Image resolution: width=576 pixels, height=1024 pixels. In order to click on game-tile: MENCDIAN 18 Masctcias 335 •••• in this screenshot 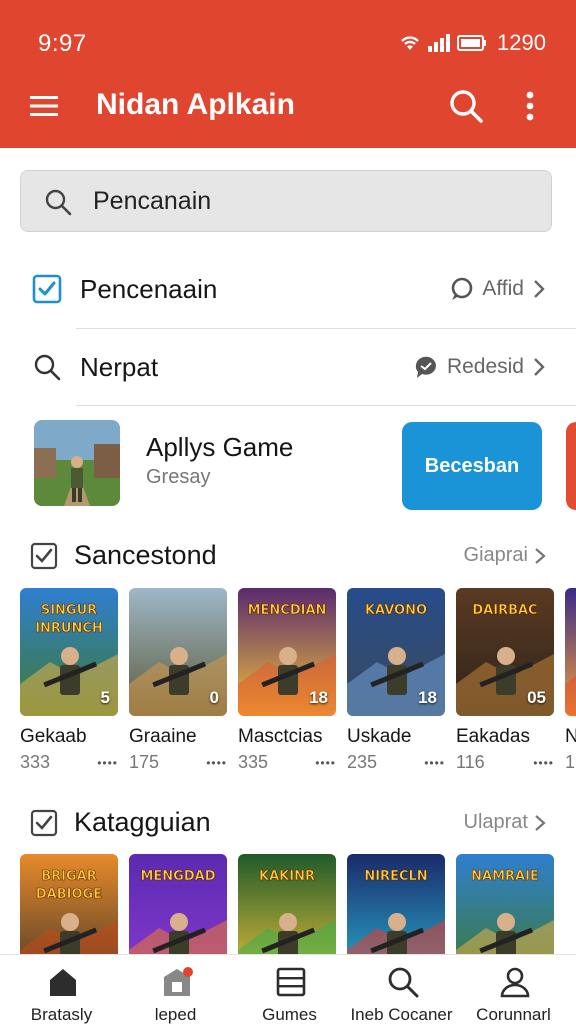, I will do `click(288, 680)`.